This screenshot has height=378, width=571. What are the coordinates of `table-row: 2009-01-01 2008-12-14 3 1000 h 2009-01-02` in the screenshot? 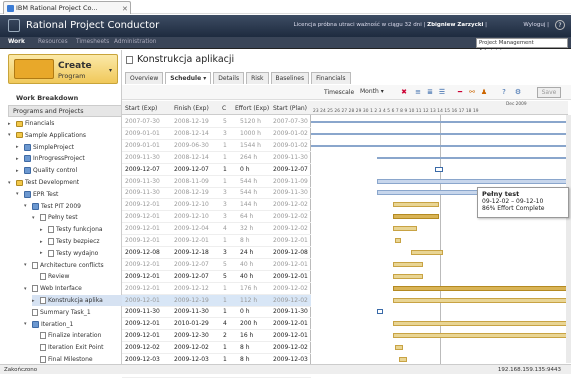 It's located at (216, 134).